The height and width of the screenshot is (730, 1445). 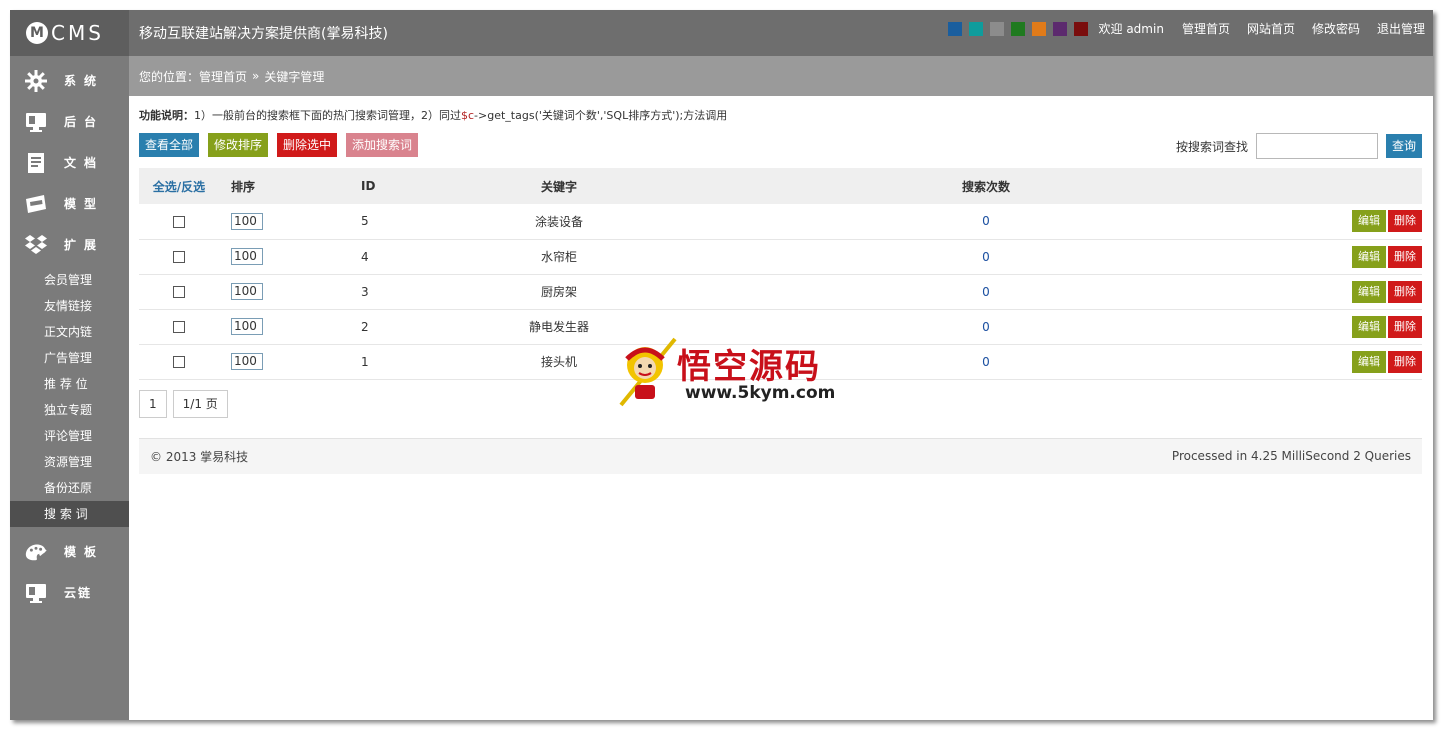 What do you see at coordinates (37, 33) in the screenshot?
I see `logo-mark: M` at bounding box center [37, 33].